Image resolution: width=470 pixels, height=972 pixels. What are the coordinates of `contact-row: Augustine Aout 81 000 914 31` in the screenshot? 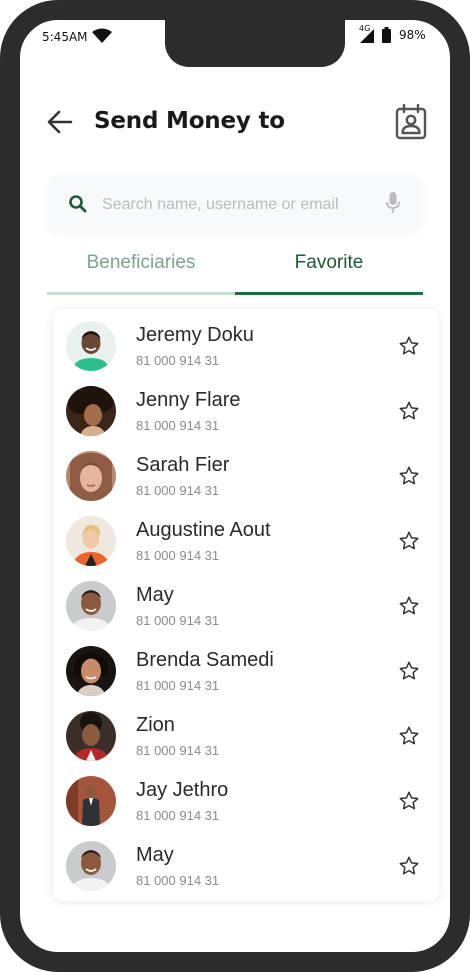 It's located at (246, 536).